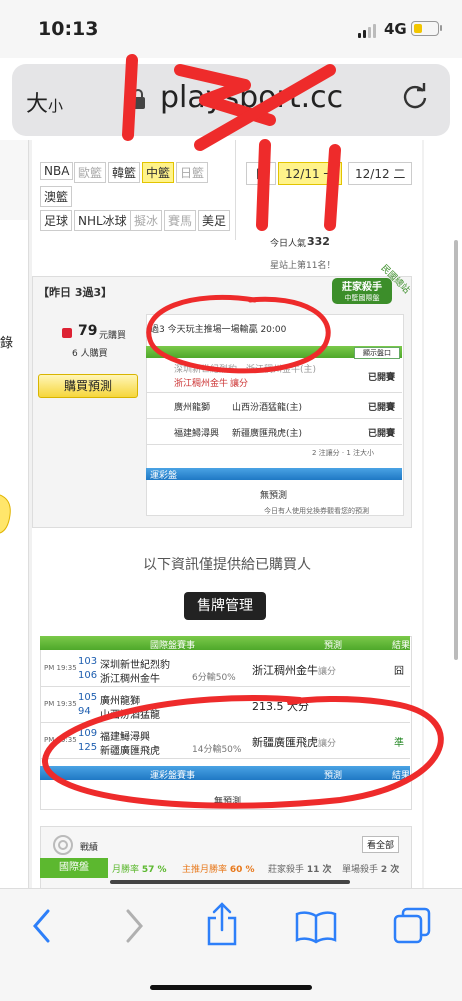 The height and width of the screenshot is (1001, 462). What do you see at coordinates (134, 926) in the screenshot?
I see `forward-icon` at bounding box center [134, 926].